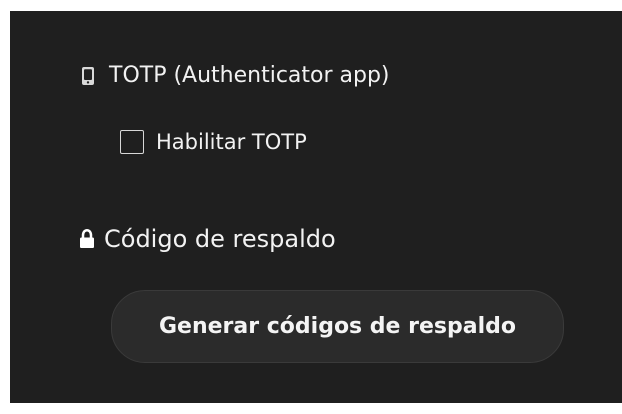  I want to click on enable-totp-checkbox-row: Habilitar TOTP, so click(213, 142).